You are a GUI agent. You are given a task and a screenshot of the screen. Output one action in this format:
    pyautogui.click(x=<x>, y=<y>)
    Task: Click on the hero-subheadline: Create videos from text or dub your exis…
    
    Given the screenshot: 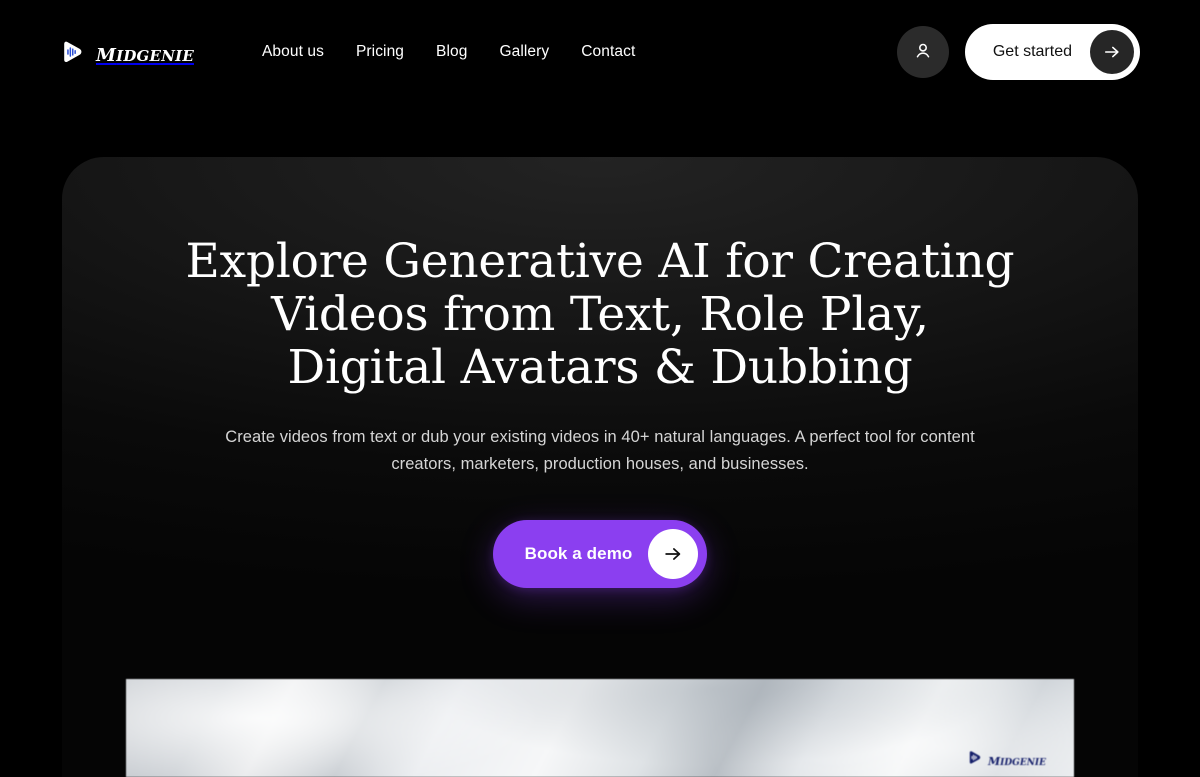 What is the action you would take?
    pyautogui.click(x=600, y=450)
    